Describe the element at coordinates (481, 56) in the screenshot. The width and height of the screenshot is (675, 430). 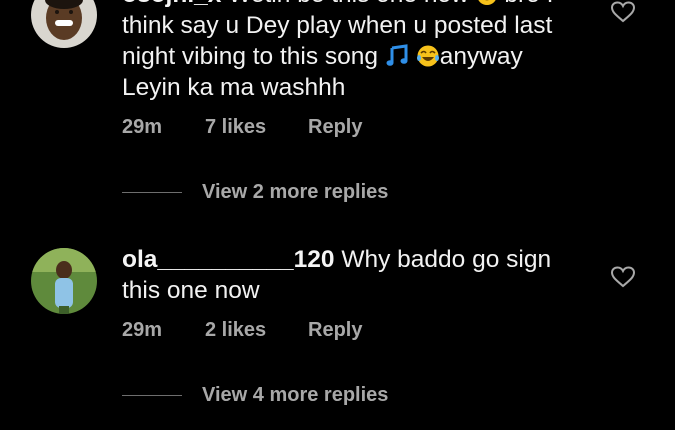
I see `comment-text-line: anyway` at that location.